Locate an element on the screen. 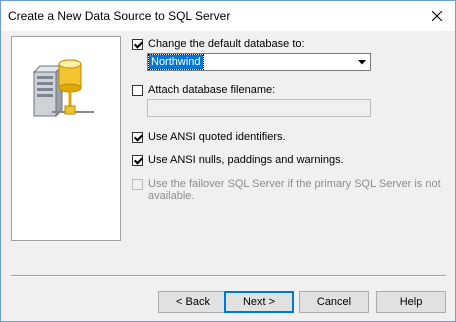  ansi-quoted-checkbox is located at coordinates (137, 137).